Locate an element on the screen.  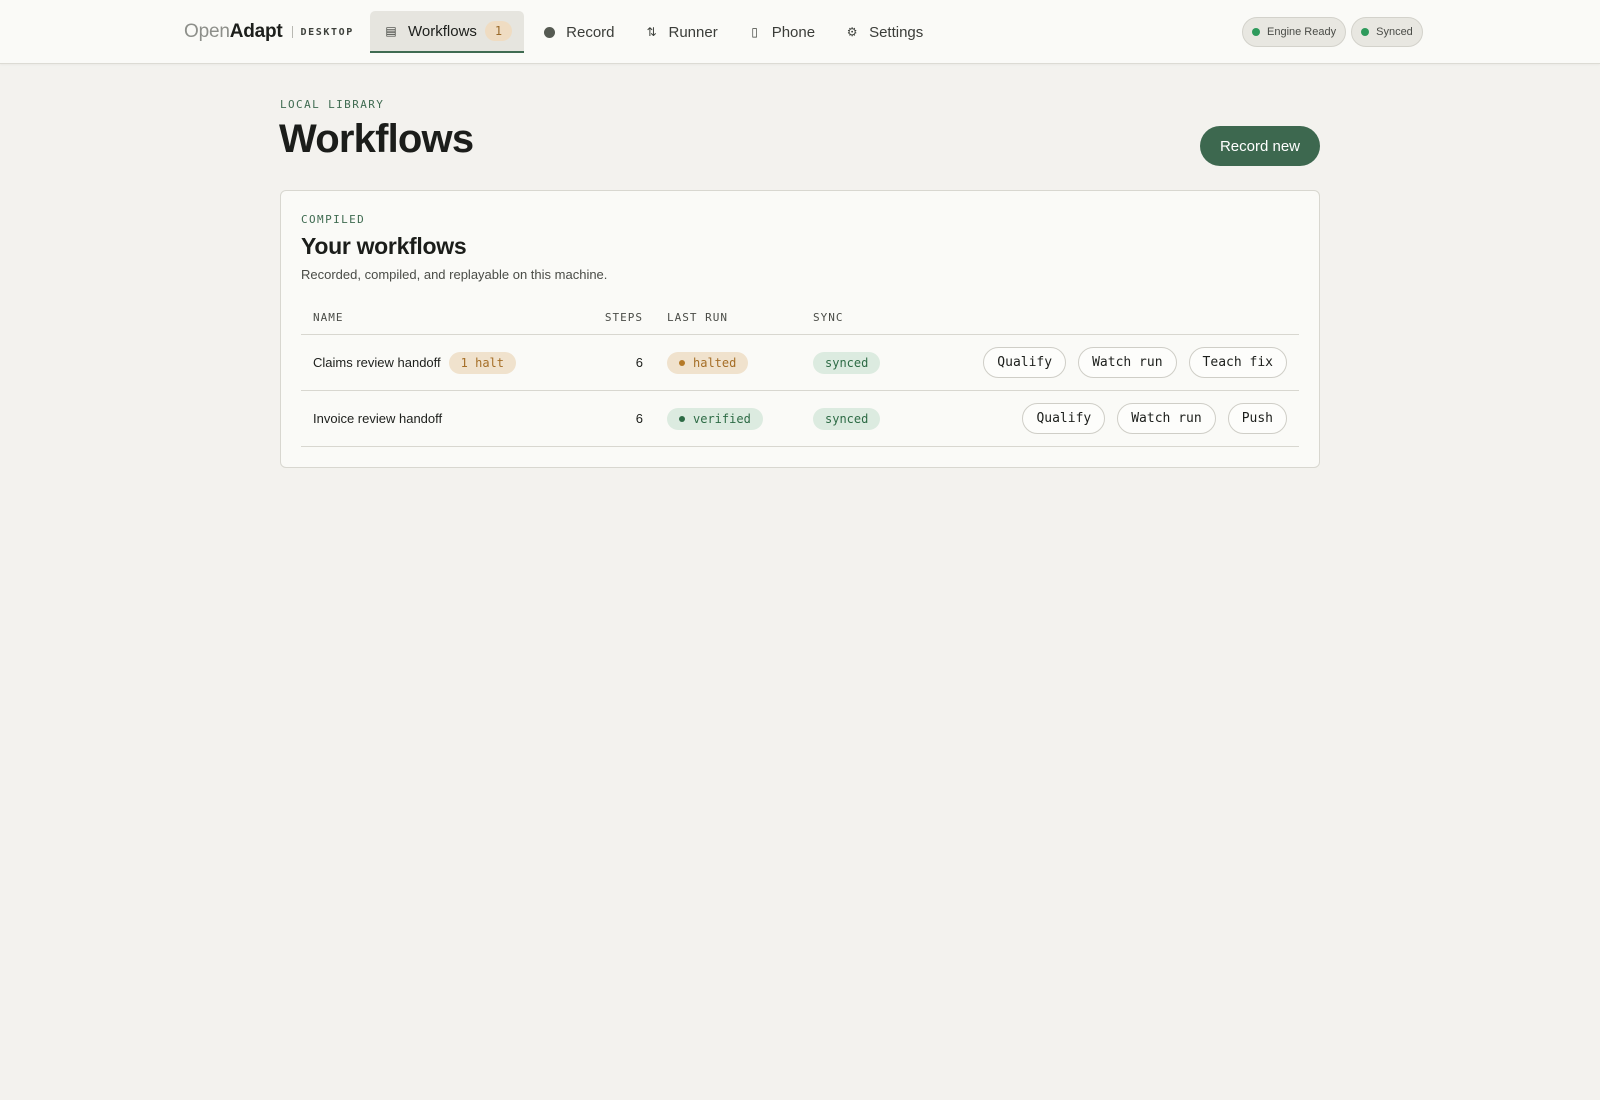
tab-label: Record is located at coordinates (590, 32).